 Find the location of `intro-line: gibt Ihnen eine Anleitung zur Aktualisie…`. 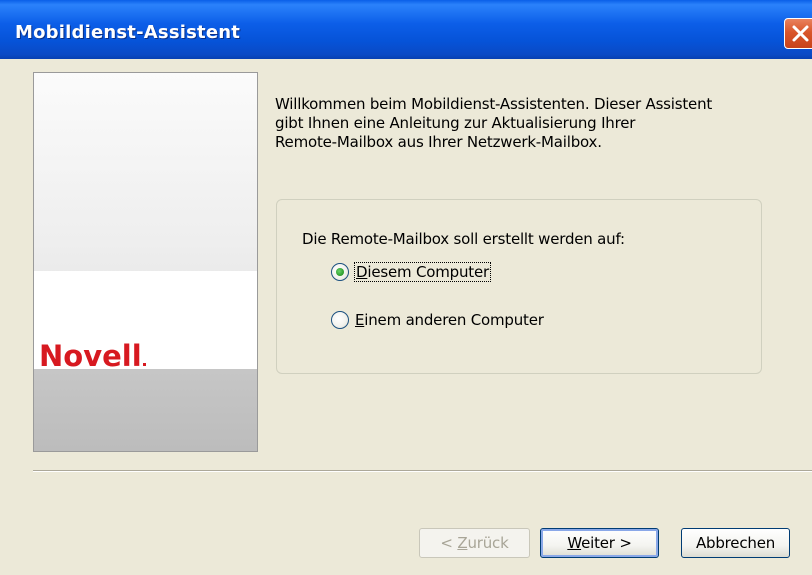

intro-line: gibt Ihnen eine Anleitung zur Aktualisie… is located at coordinates (455, 123).